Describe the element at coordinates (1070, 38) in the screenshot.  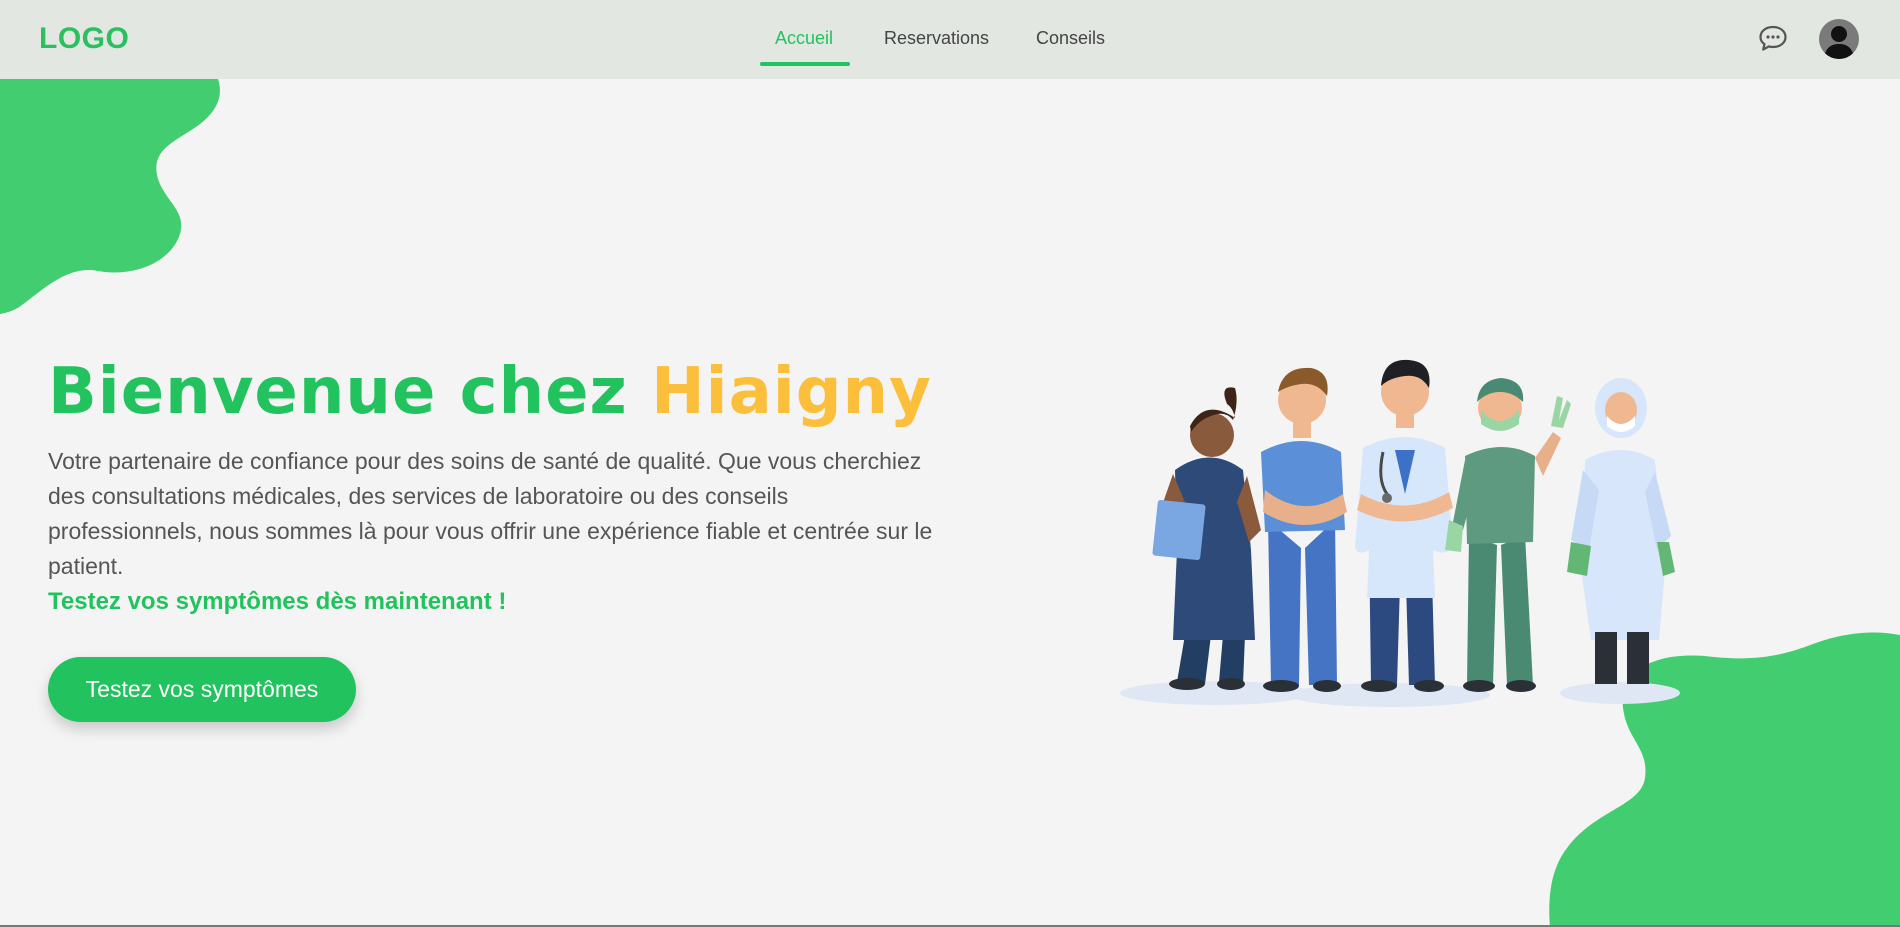
I see `nav-link-conseils: Conseils` at that location.